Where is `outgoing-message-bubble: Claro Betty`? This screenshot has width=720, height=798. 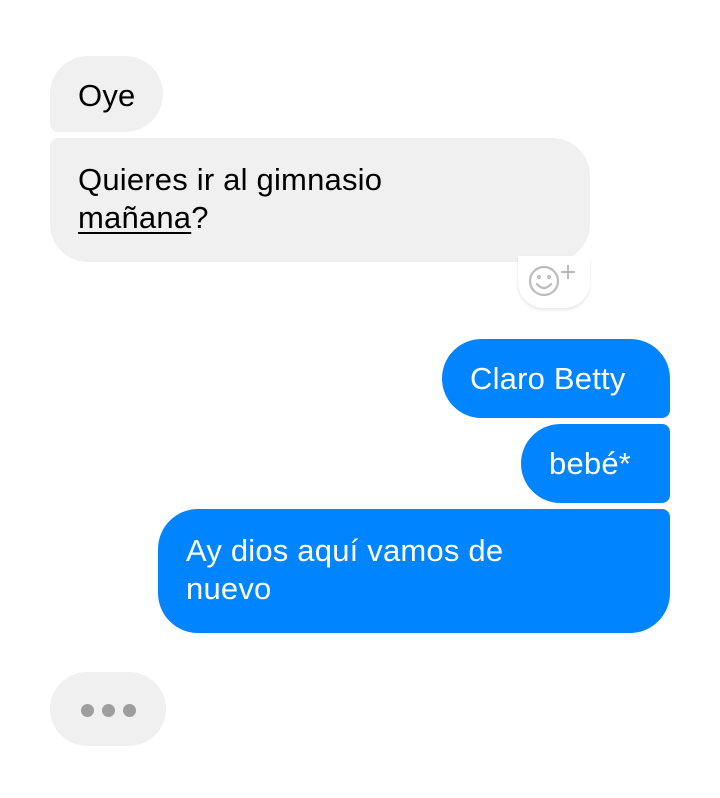 outgoing-message-bubble: Claro Betty is located at coordinates (556, 378).